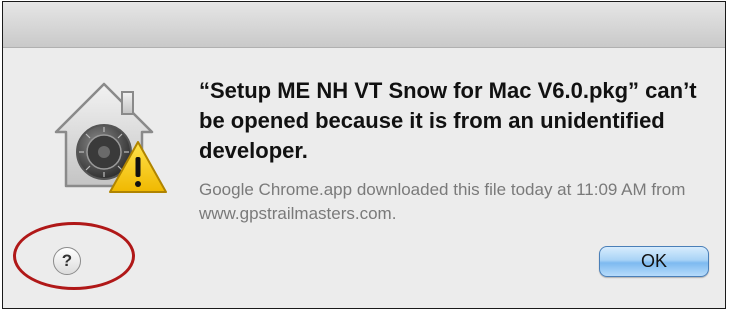 The image size is (730, 311). What do you see at coordinates (110, 137) in the screenshot?
I see `gatekeeper-warning-icon` at bounding box center [110, 137].